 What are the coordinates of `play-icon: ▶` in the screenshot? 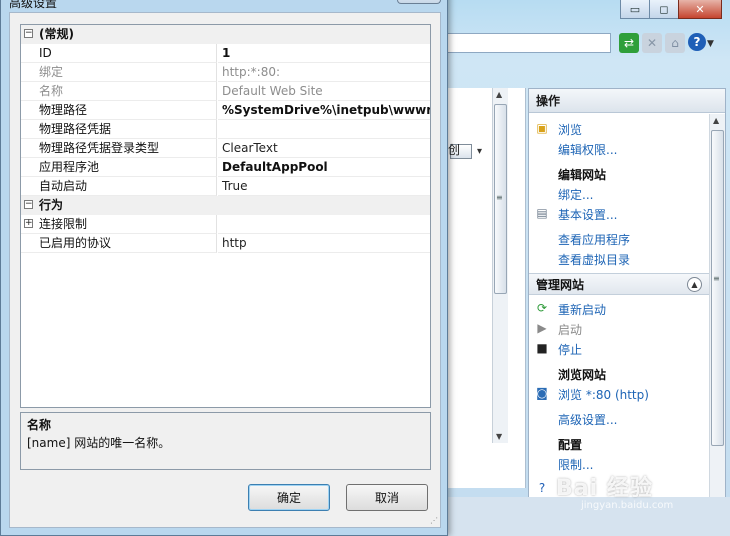 It's located at (542, 328).